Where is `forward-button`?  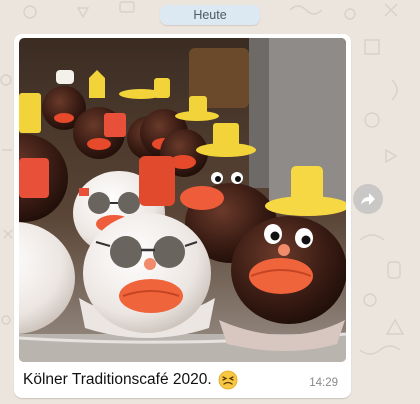 forward-button is located at coordinates (368, 199).